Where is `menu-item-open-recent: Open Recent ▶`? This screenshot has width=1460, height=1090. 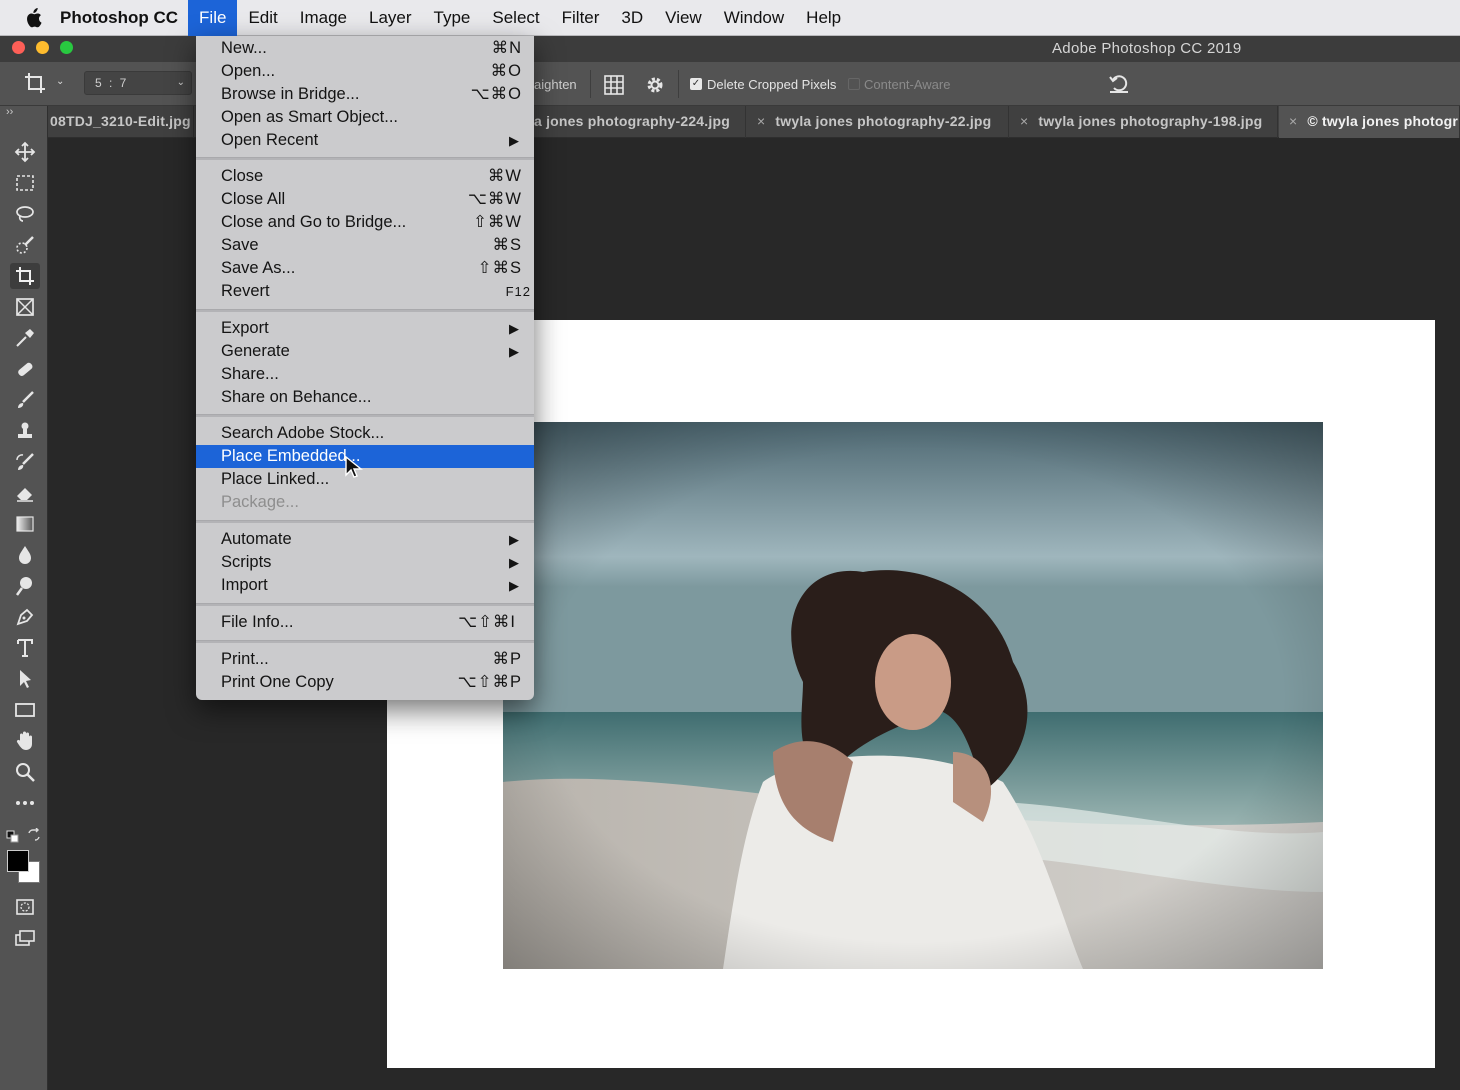 menu-item-open-recent: Open Recent ▶ is located at coordinates (365, 140).